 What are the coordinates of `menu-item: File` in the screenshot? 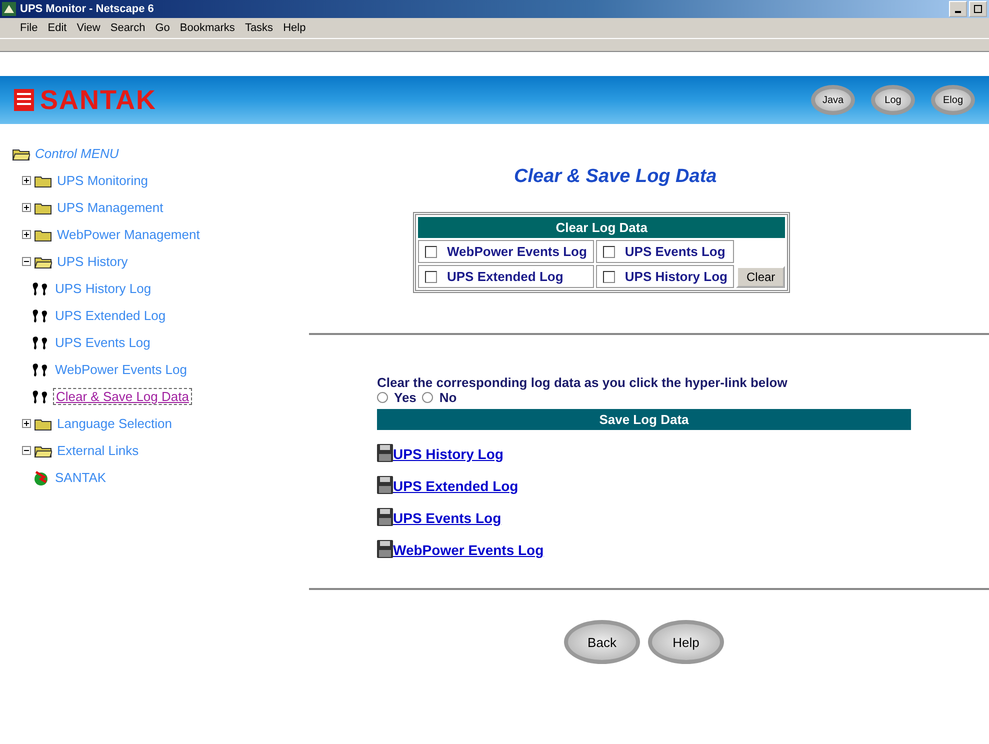 It's located at (29, 28).